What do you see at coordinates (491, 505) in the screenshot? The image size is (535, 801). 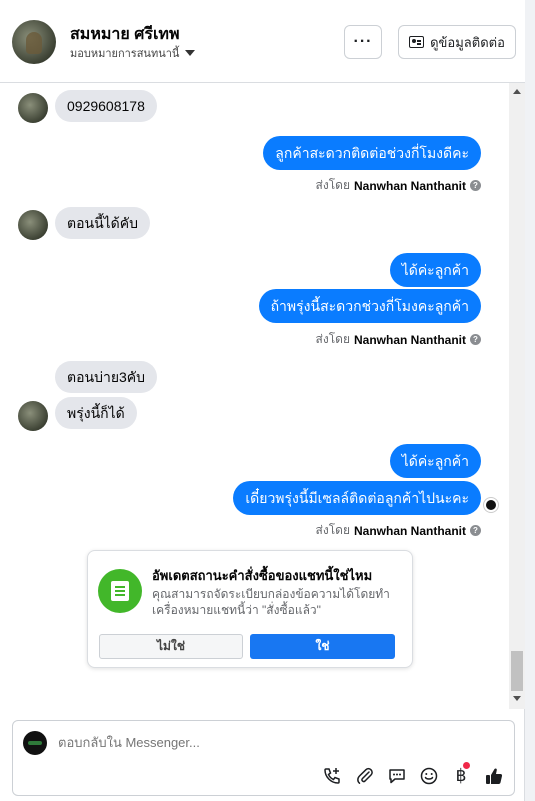 I see `seen-indicator-avatar` at bounding box center [491, 505].